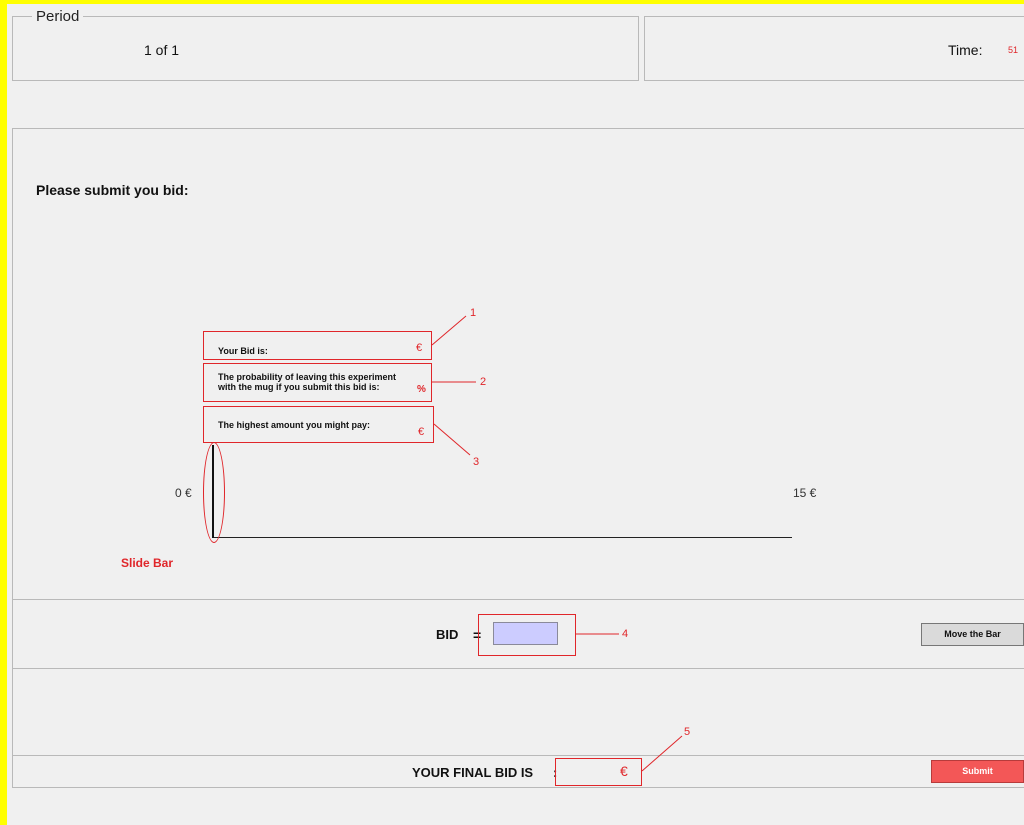  What do you see at coordinates (625, 634) in the screenshot?
I see `marker-4: 4` at bounding box center [625, 634].